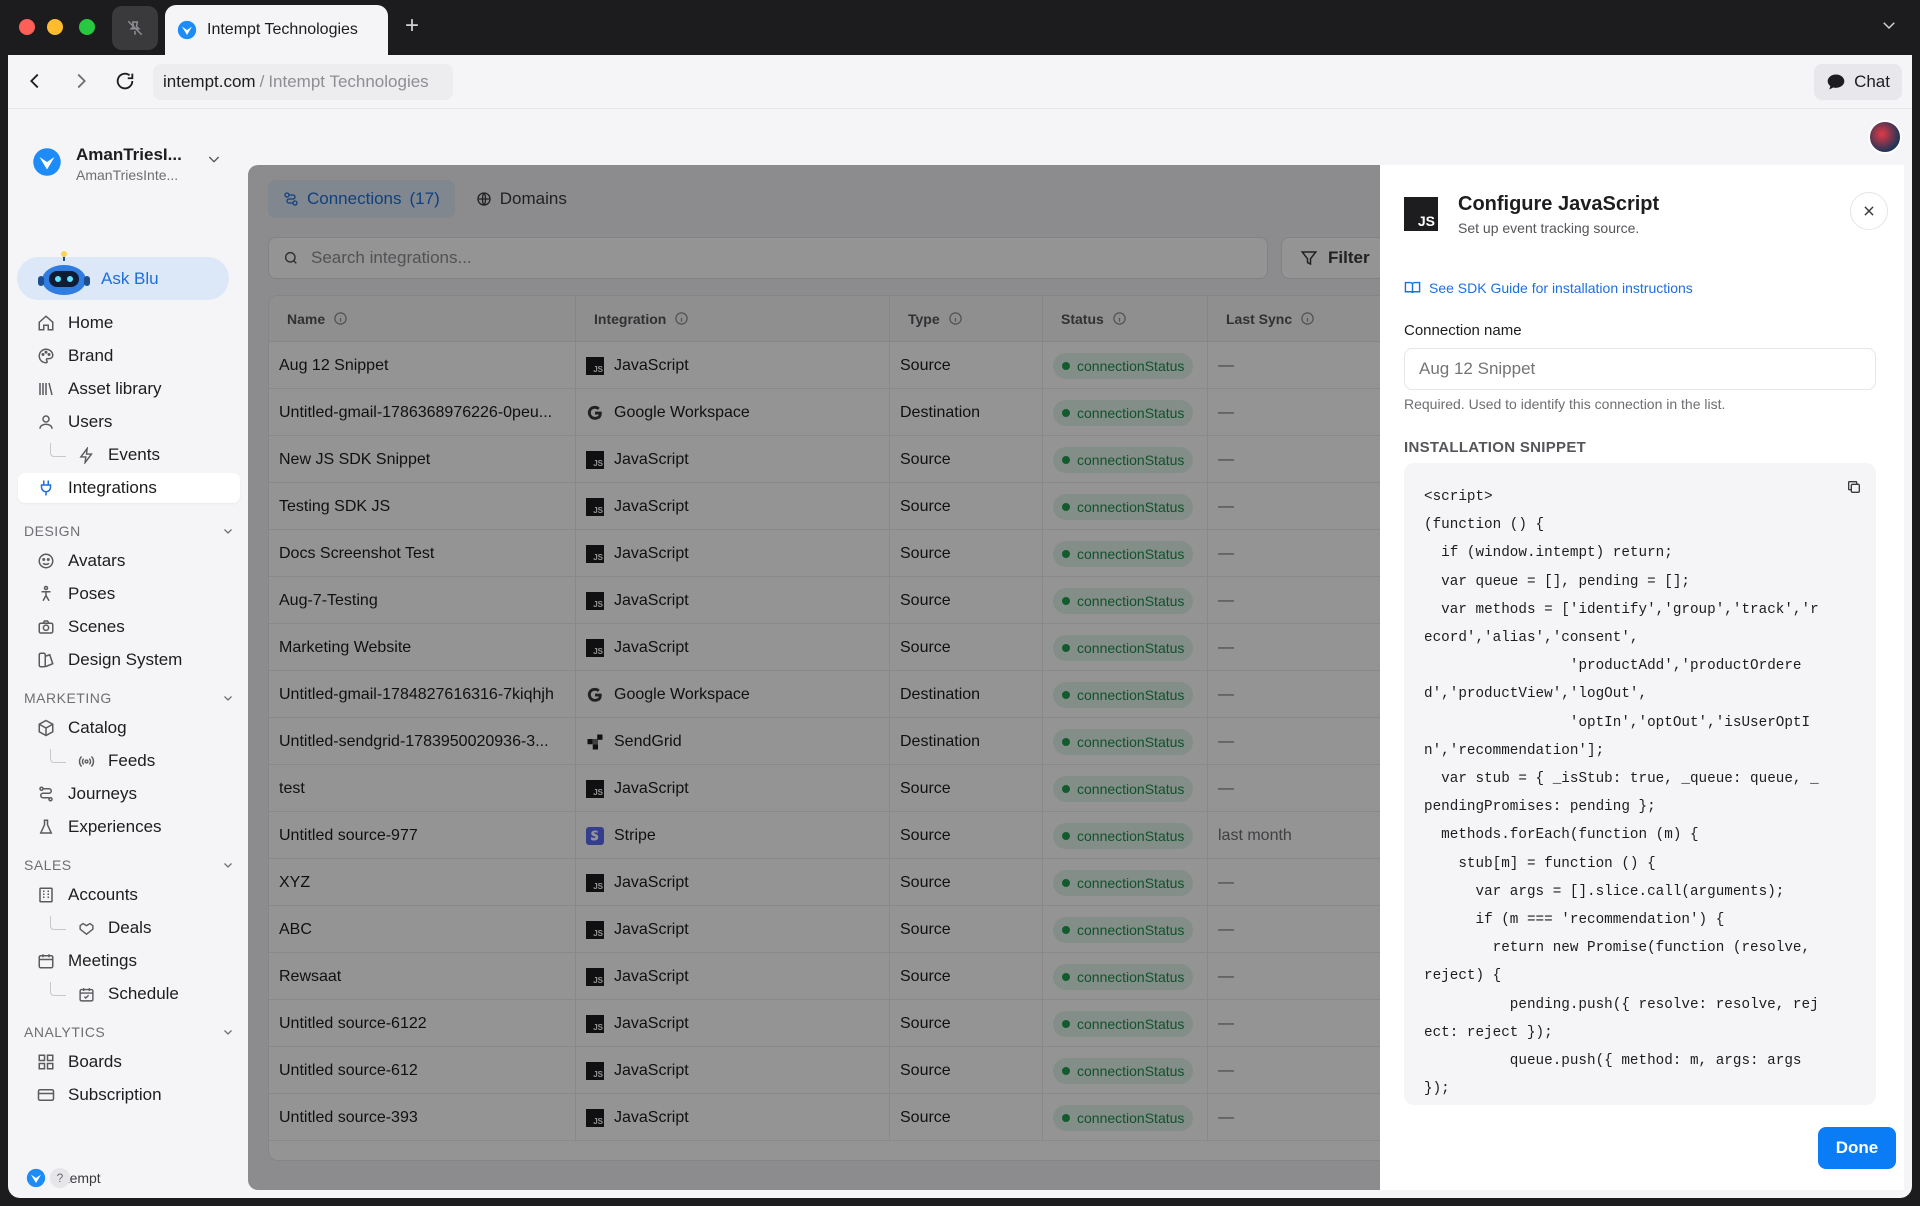 The width and height of the screenshot is (1920, 1206). I want to click on sidebar-item-schedule: Schedule, so click(129, 994).